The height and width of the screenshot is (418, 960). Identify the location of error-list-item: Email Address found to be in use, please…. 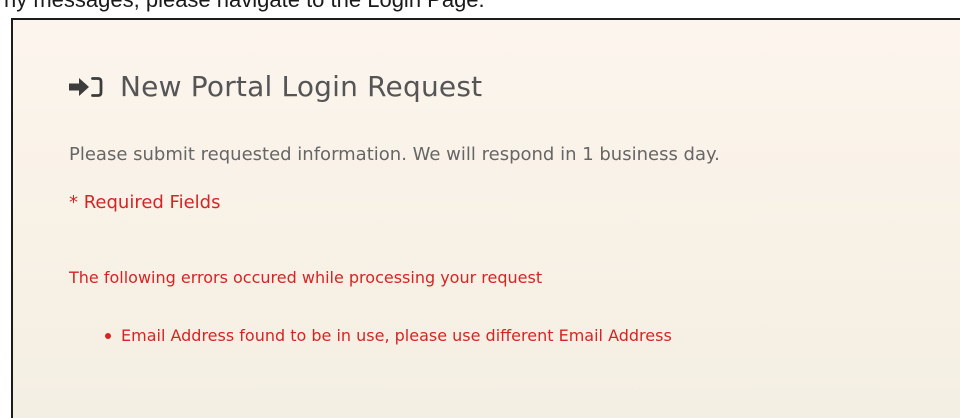
(388, 335).